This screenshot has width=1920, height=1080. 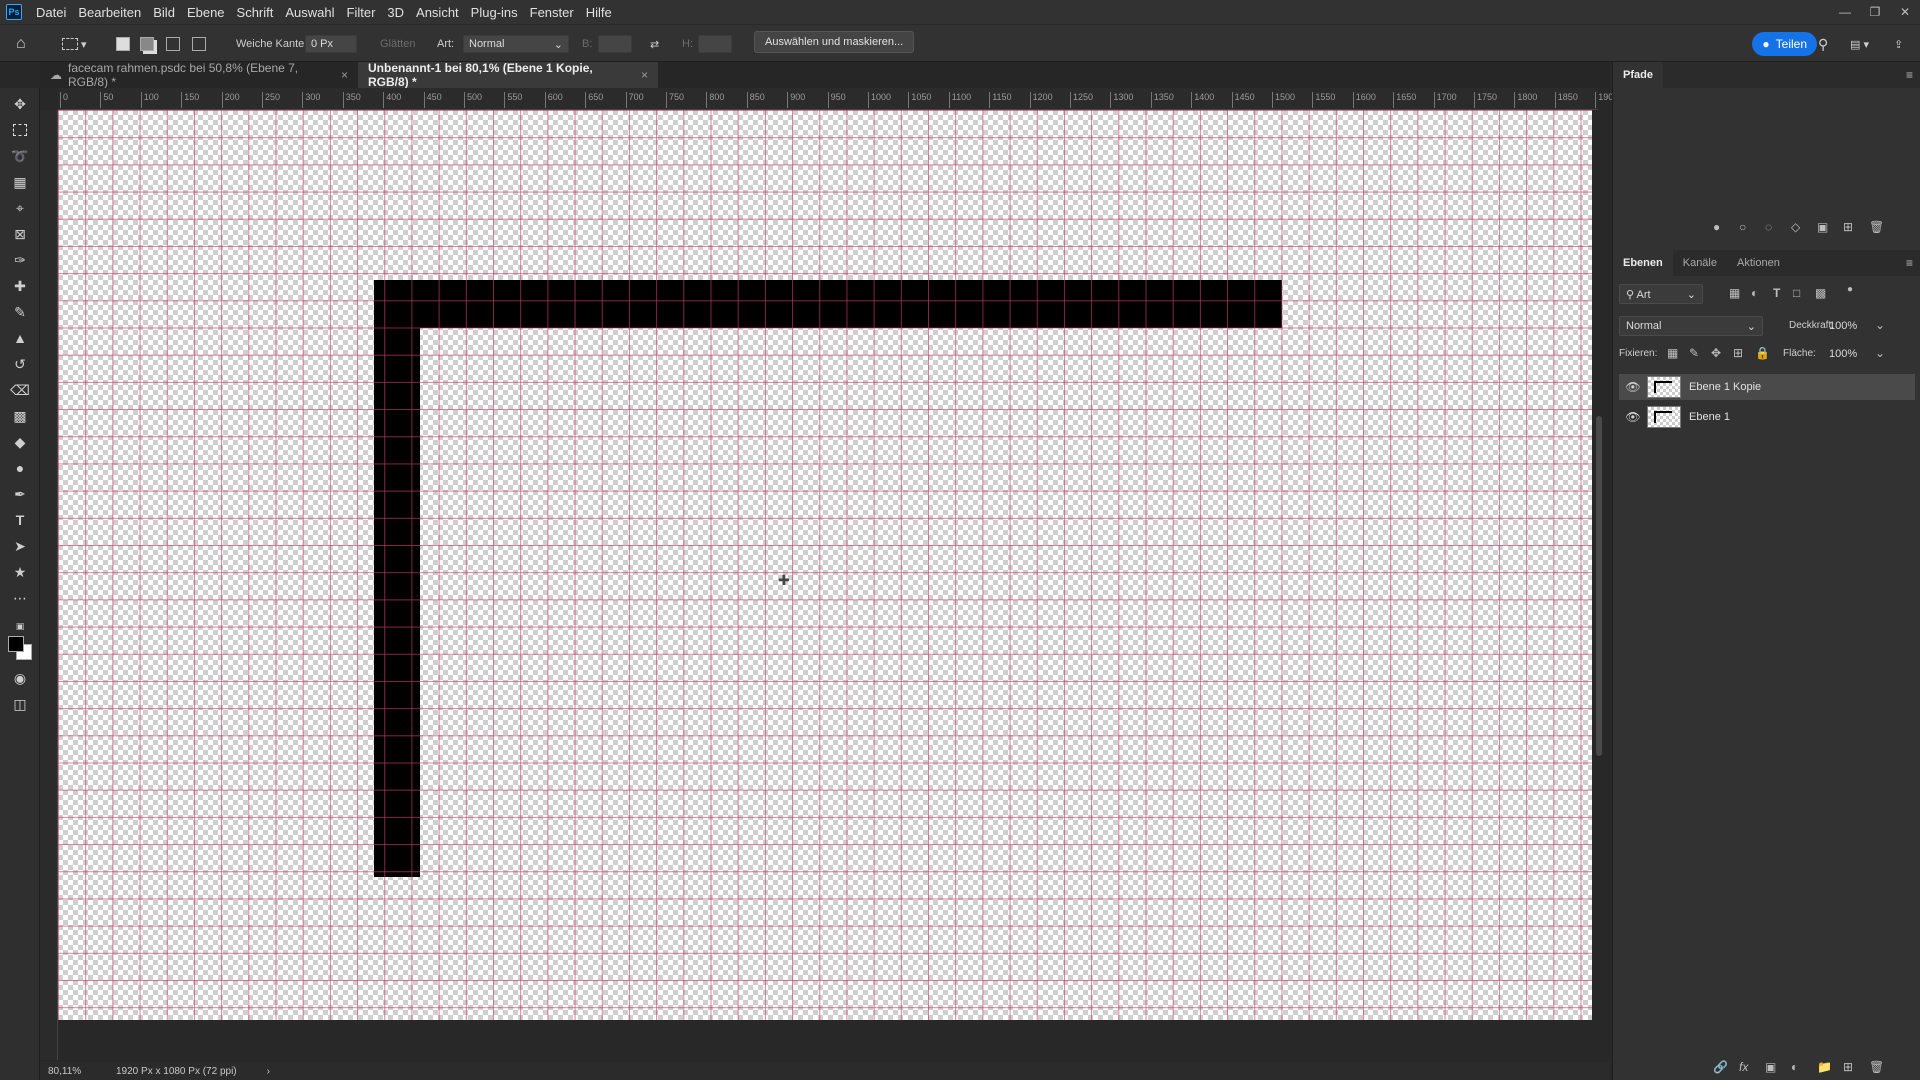 What do you see at coordinates (1876, 227) in the screenshot?
I see `delete-path-icon: 🗑` at bounding box center [1876, 227].